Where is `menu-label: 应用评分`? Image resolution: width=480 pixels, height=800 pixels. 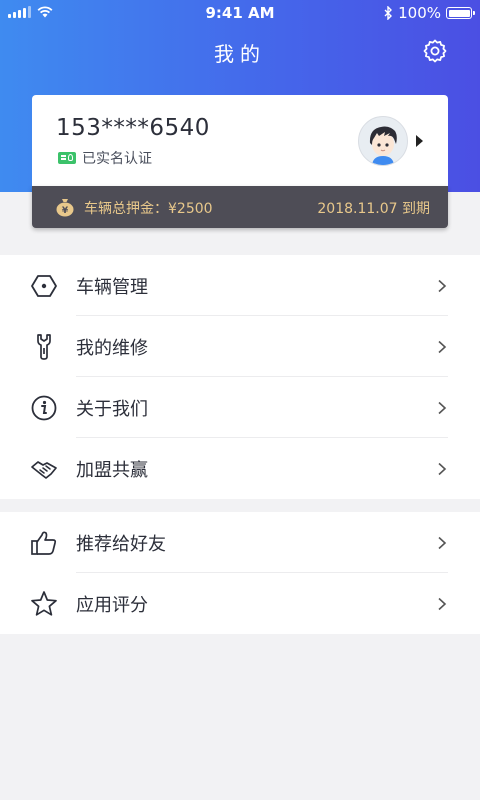
menu-label: 应用评分 is located at coordinates (112, 605).